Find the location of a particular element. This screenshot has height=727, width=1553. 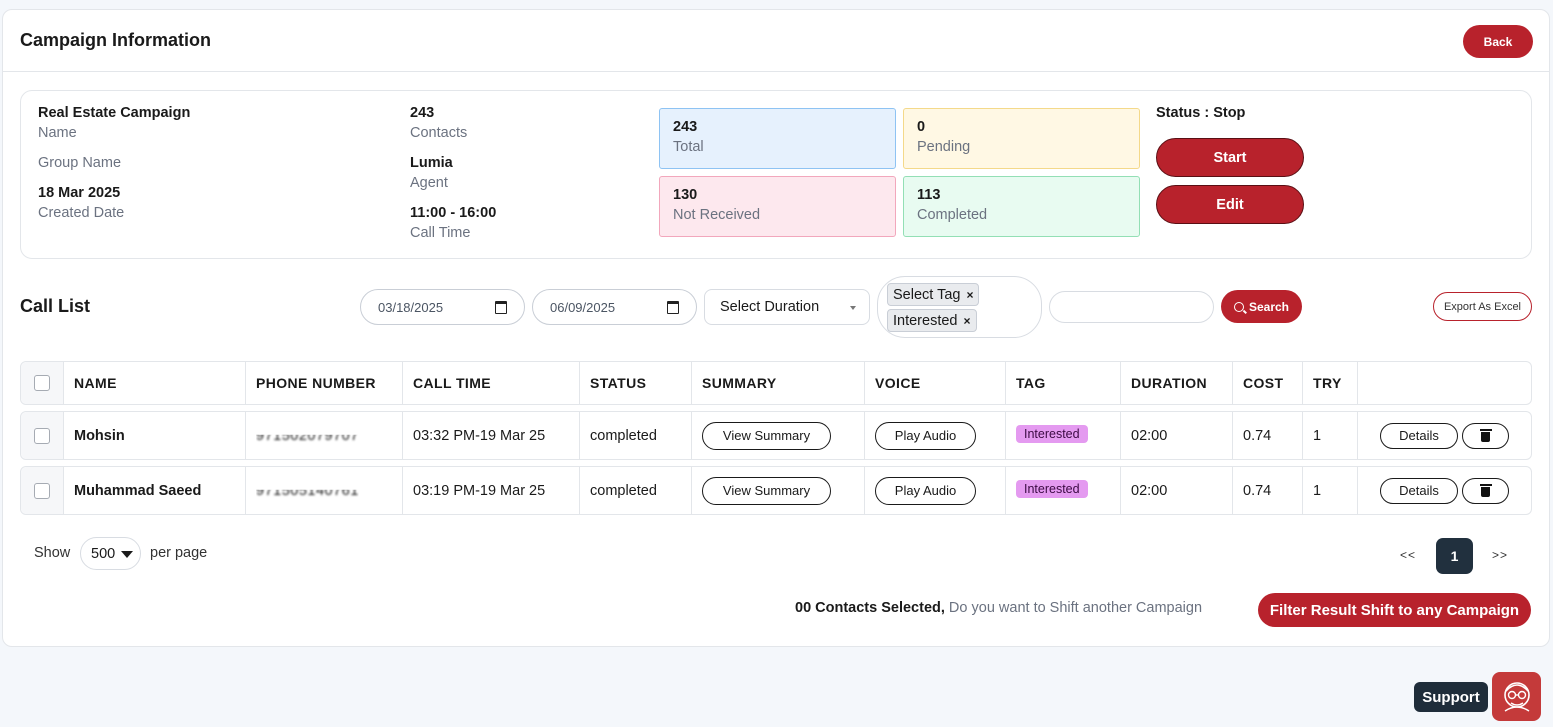

edit-button: Edit is located at coordinates (1230, 204).